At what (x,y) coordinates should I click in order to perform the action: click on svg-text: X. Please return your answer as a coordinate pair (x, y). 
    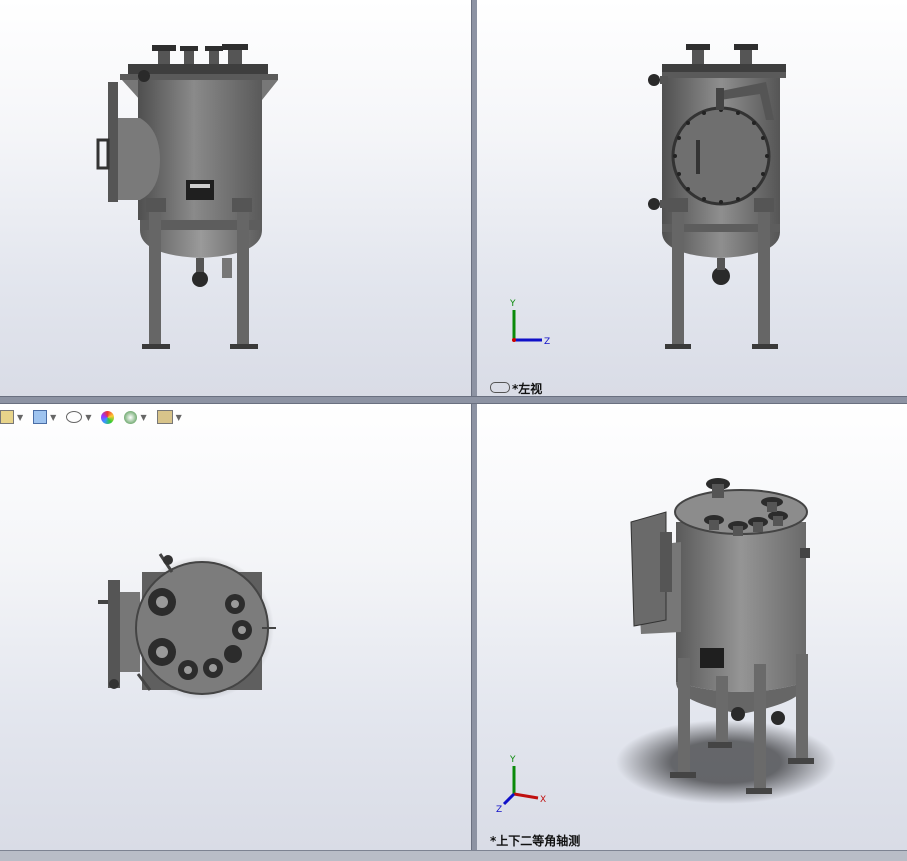
    Looking at the image, I should click on (543, 800).